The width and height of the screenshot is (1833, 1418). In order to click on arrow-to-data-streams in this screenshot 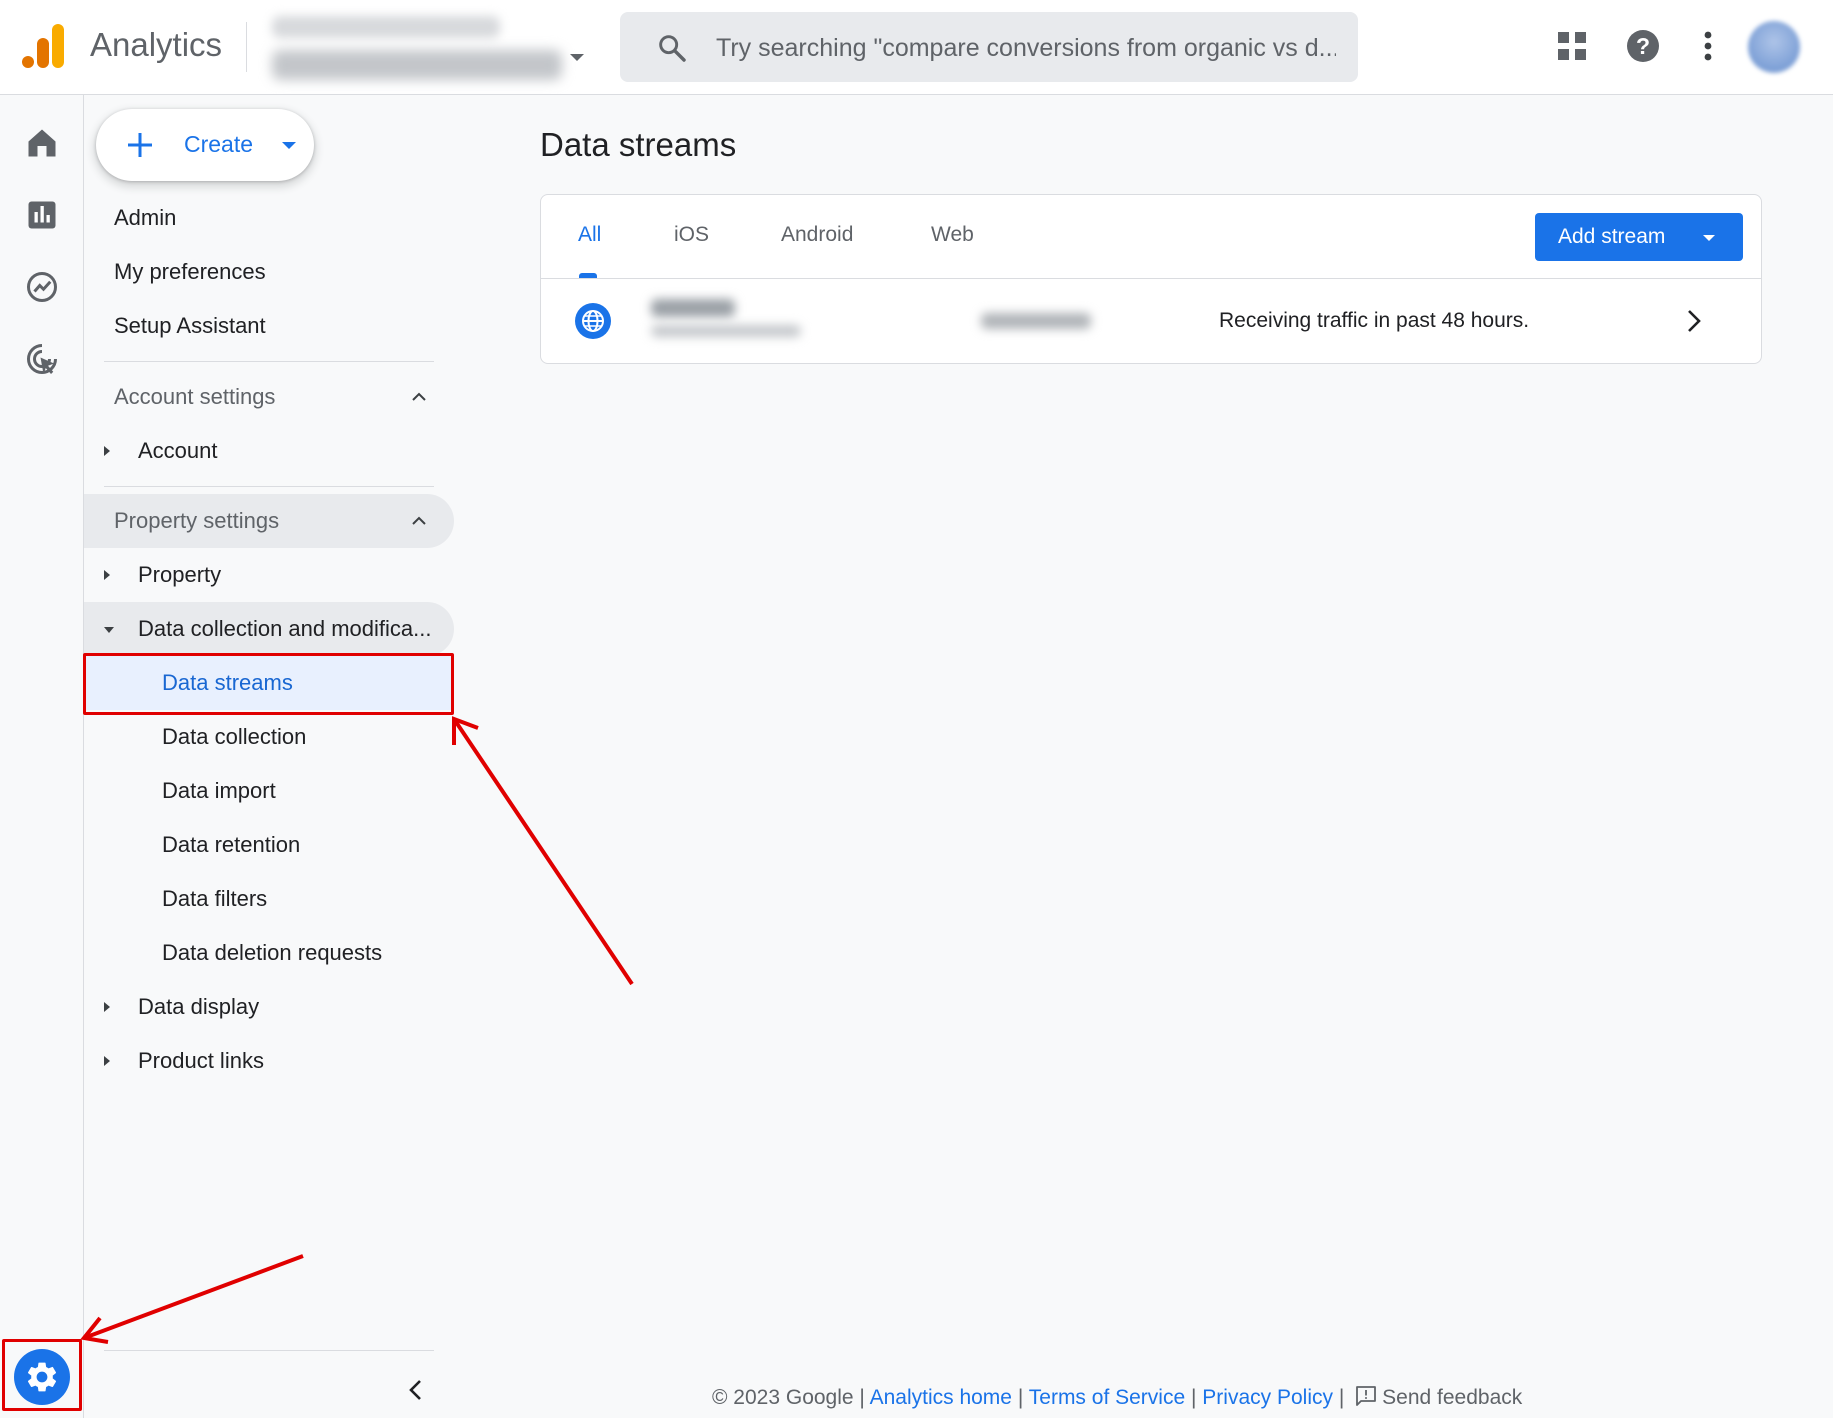, I will do `click(543, 851)`.